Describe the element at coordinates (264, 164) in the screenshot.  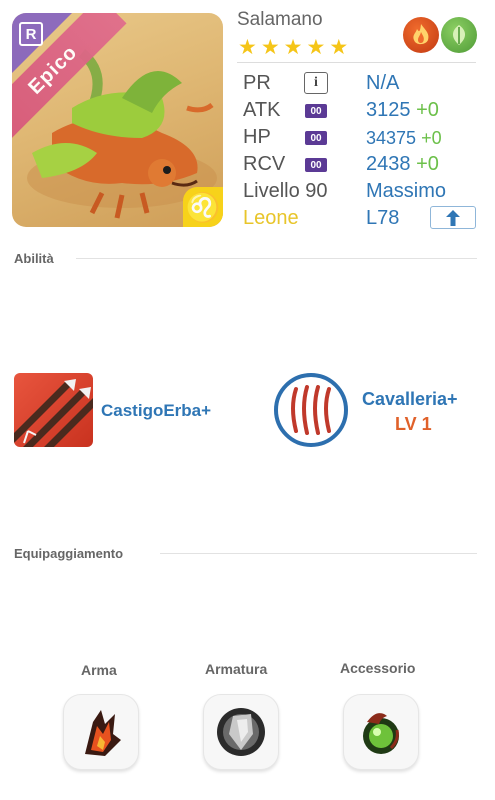
I see `stat-label: RCV` at that location.